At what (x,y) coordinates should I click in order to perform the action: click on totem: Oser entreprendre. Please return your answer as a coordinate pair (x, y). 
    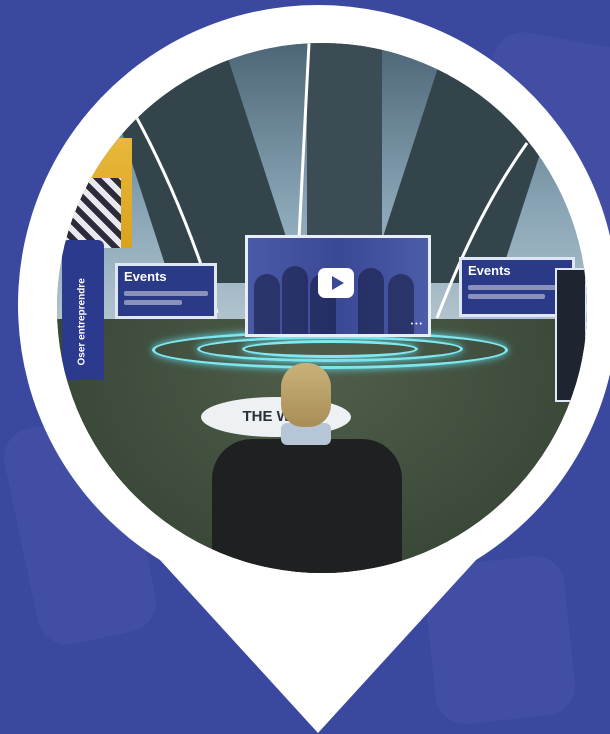
    Looking at the image, I should click on (83, 310).